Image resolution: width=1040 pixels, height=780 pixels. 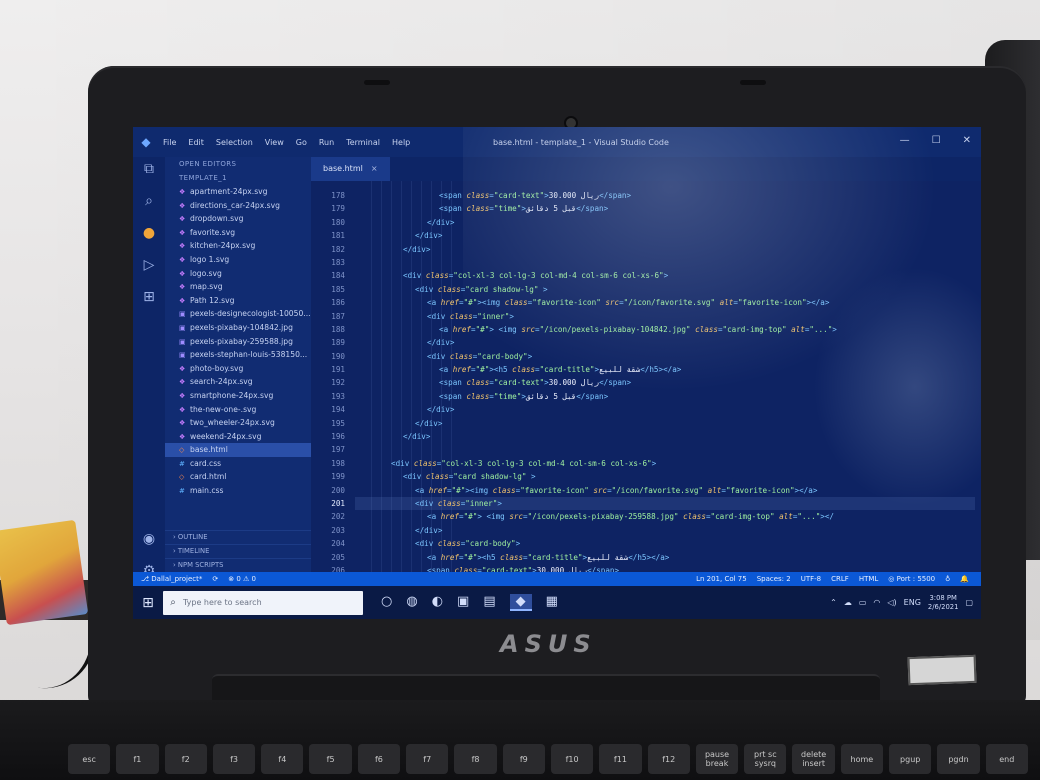 I want to click on file-item: ❖ dropdown.svg, so click(x=238, y=219).